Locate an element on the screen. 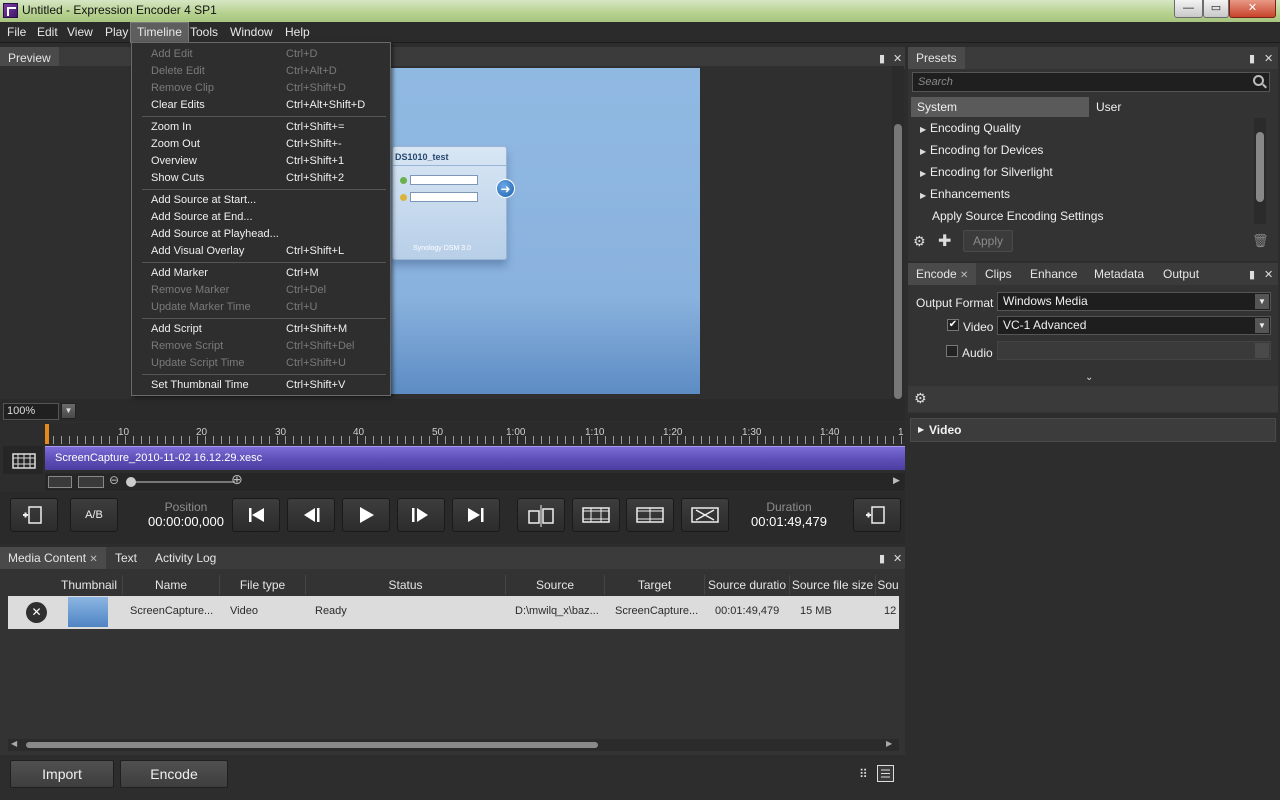 The height and width of the screenshot is (800, 1280). scroll-left-icon: ◀ is located at coordinates (14, 743).